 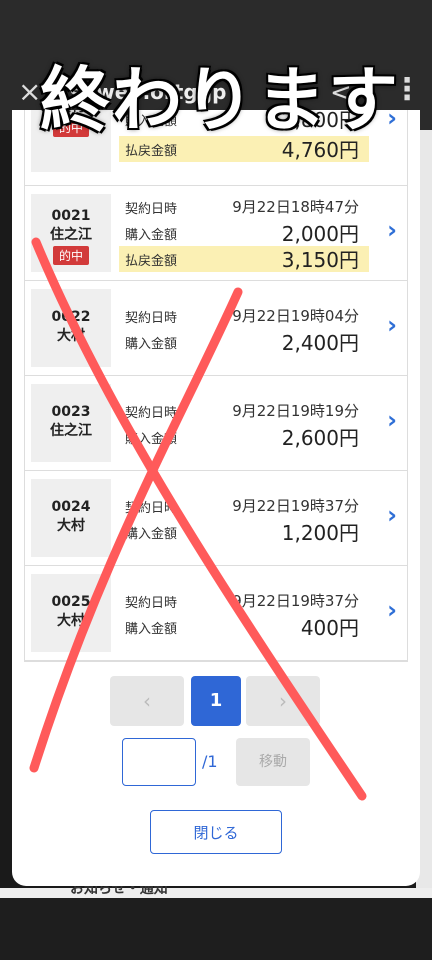 I want to click on background-page-footer, so click(x=216, y=893).